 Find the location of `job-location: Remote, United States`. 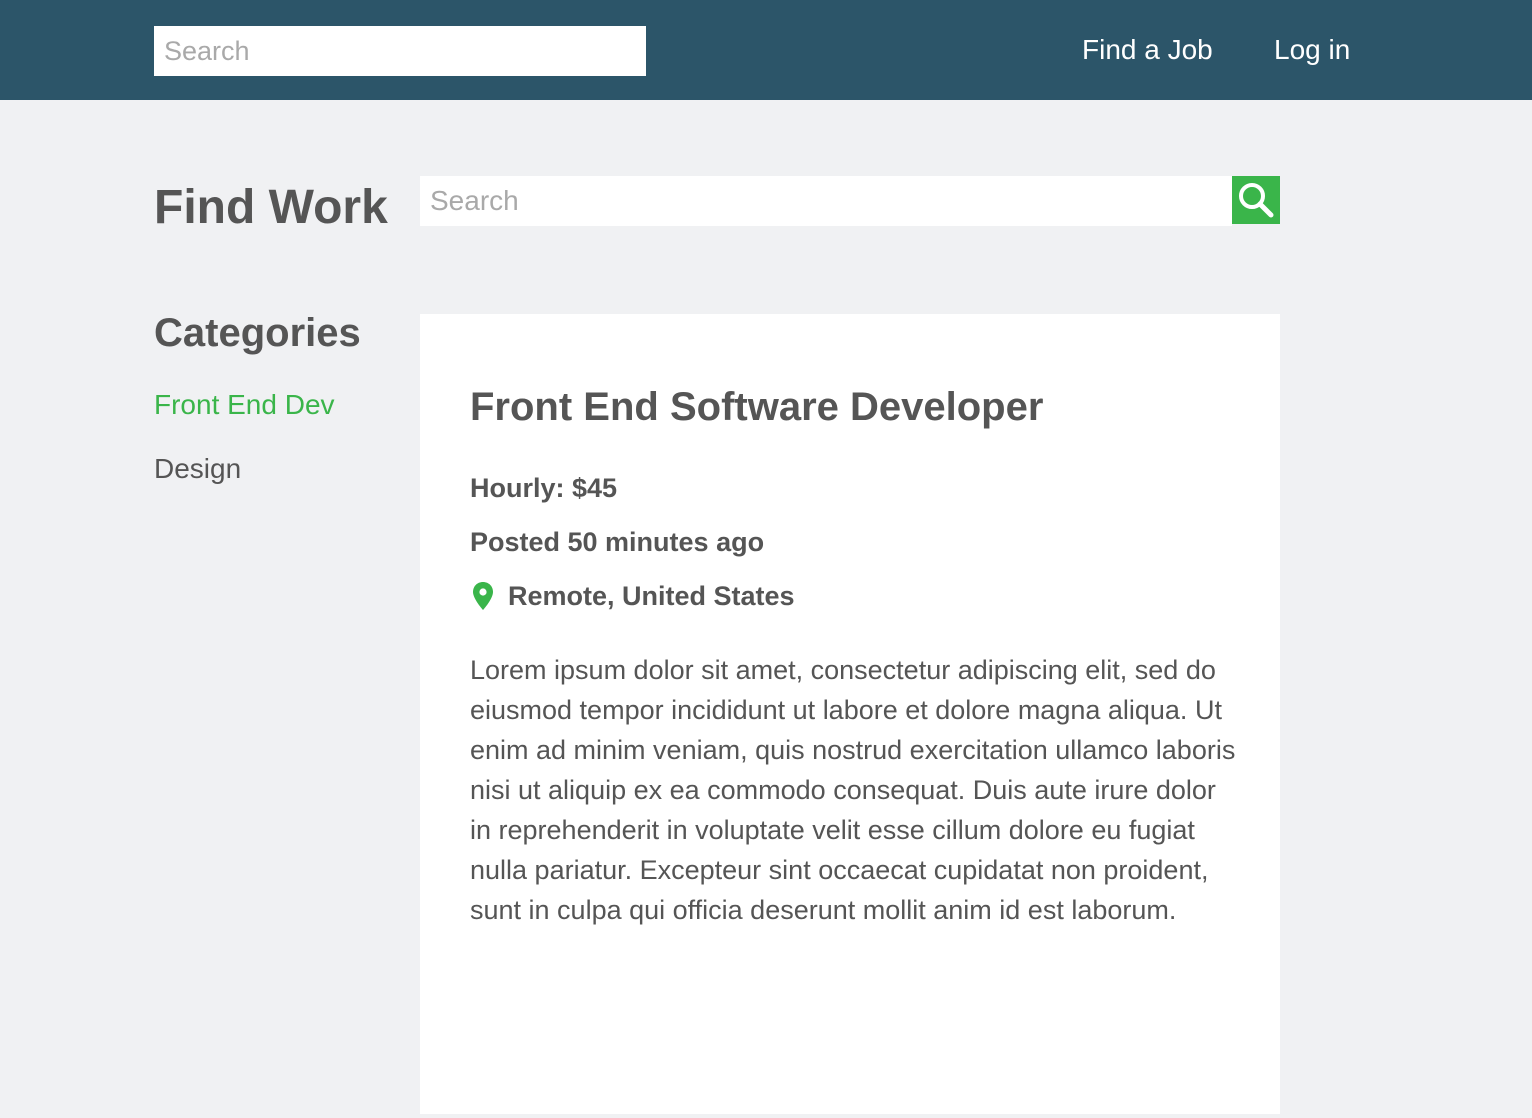

job-location: Remote, United States is located at coordinates (632, 596).